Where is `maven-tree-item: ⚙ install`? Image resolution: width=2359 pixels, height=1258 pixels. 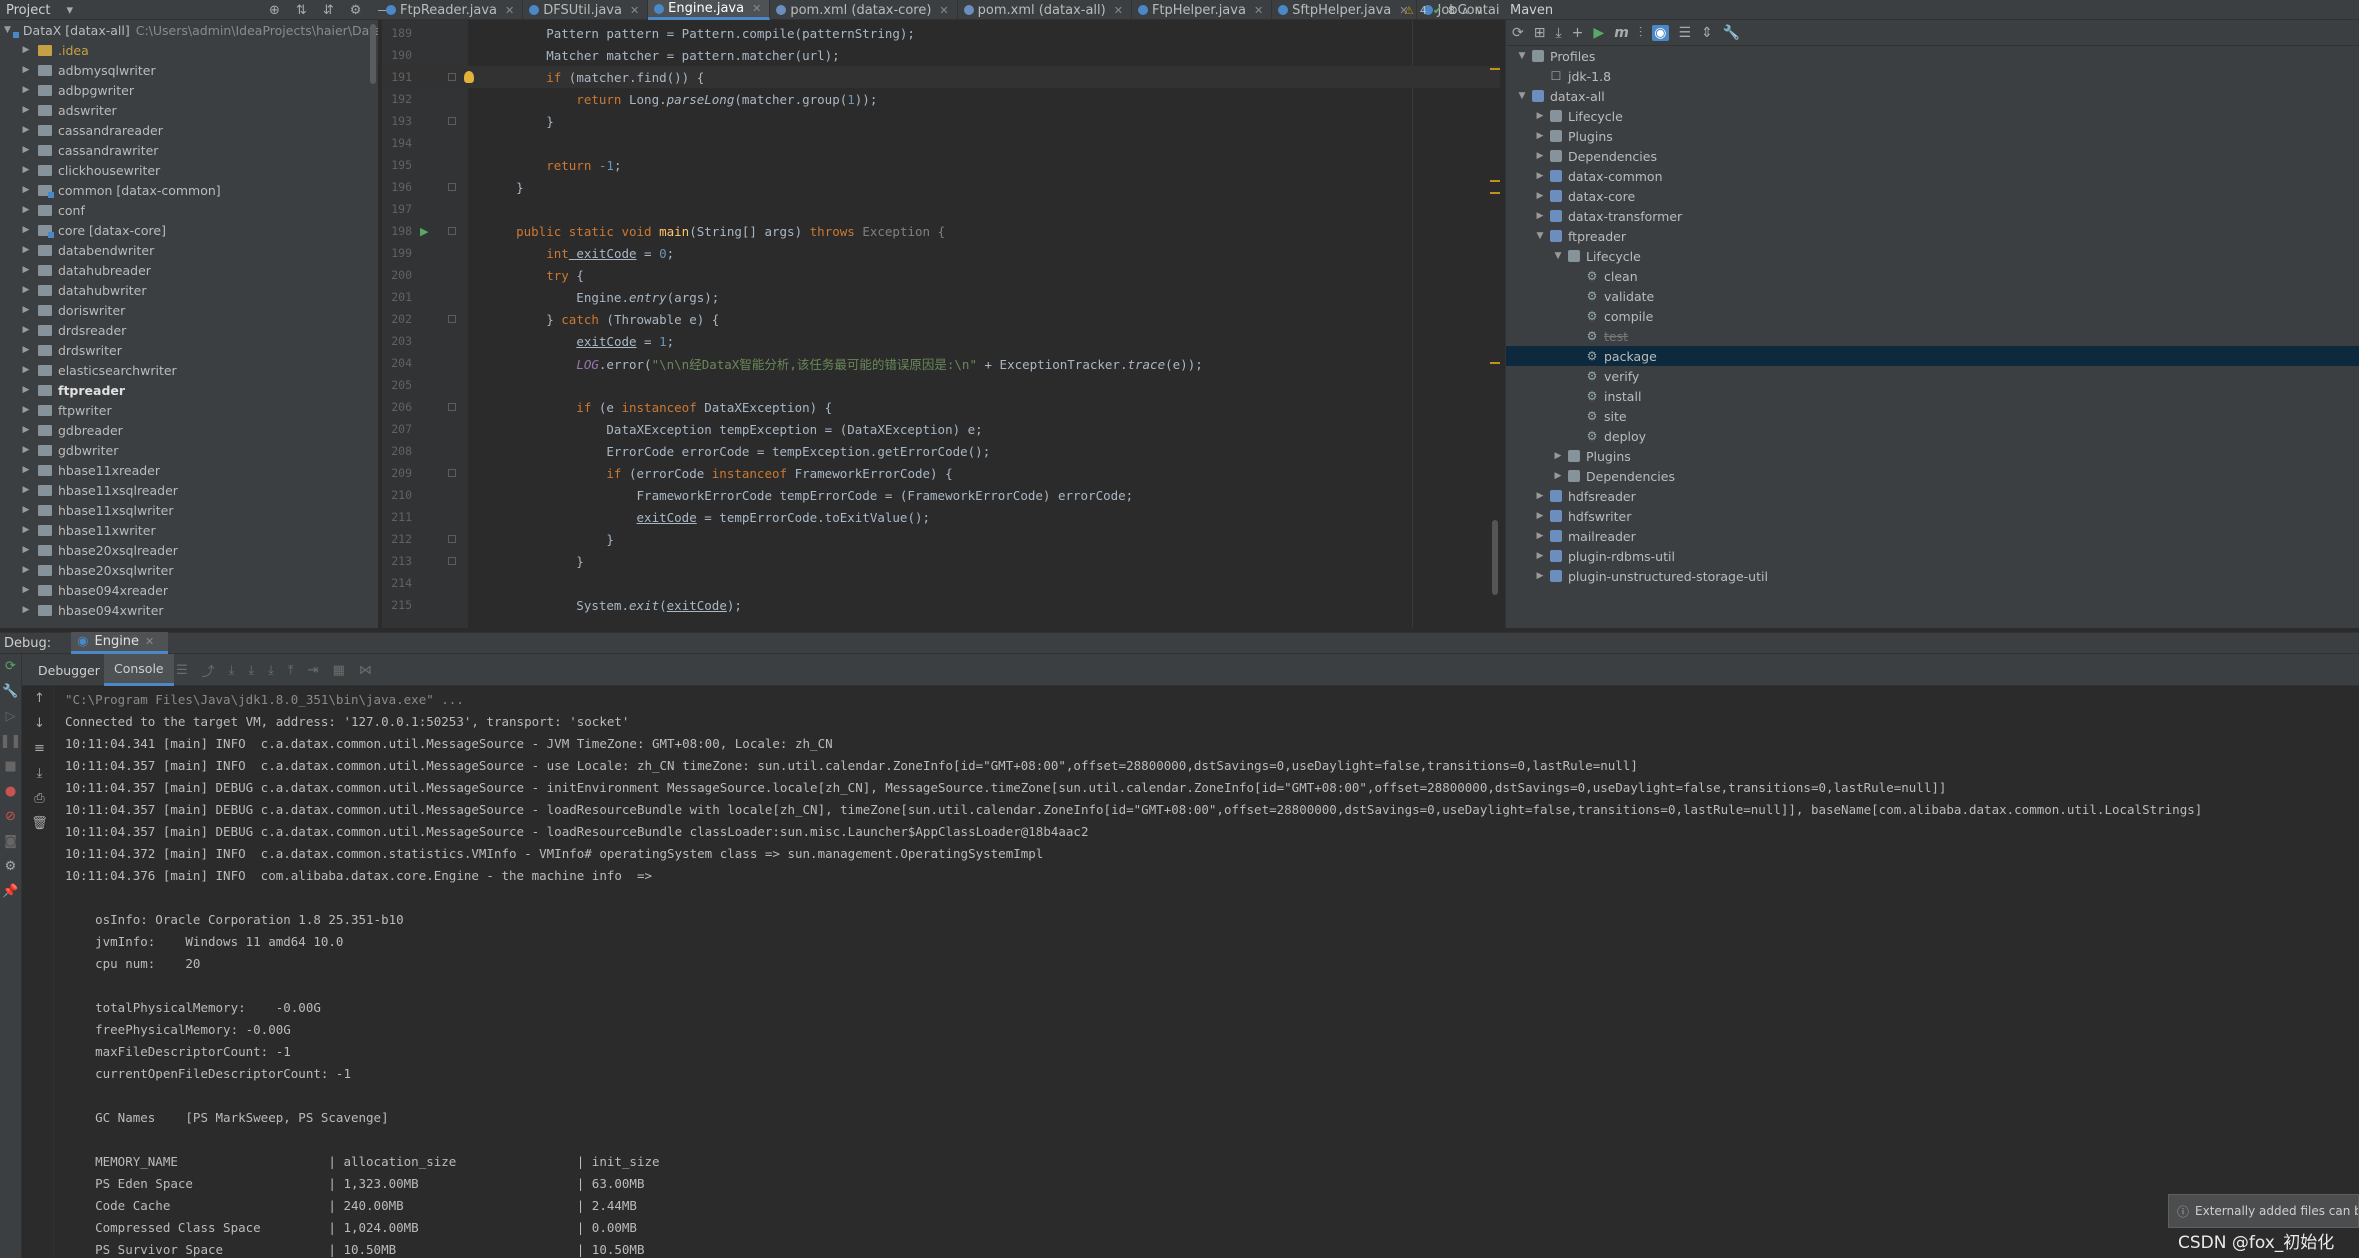 maven-tree-item: ⚙ install is located at coordinates (1932, 396).